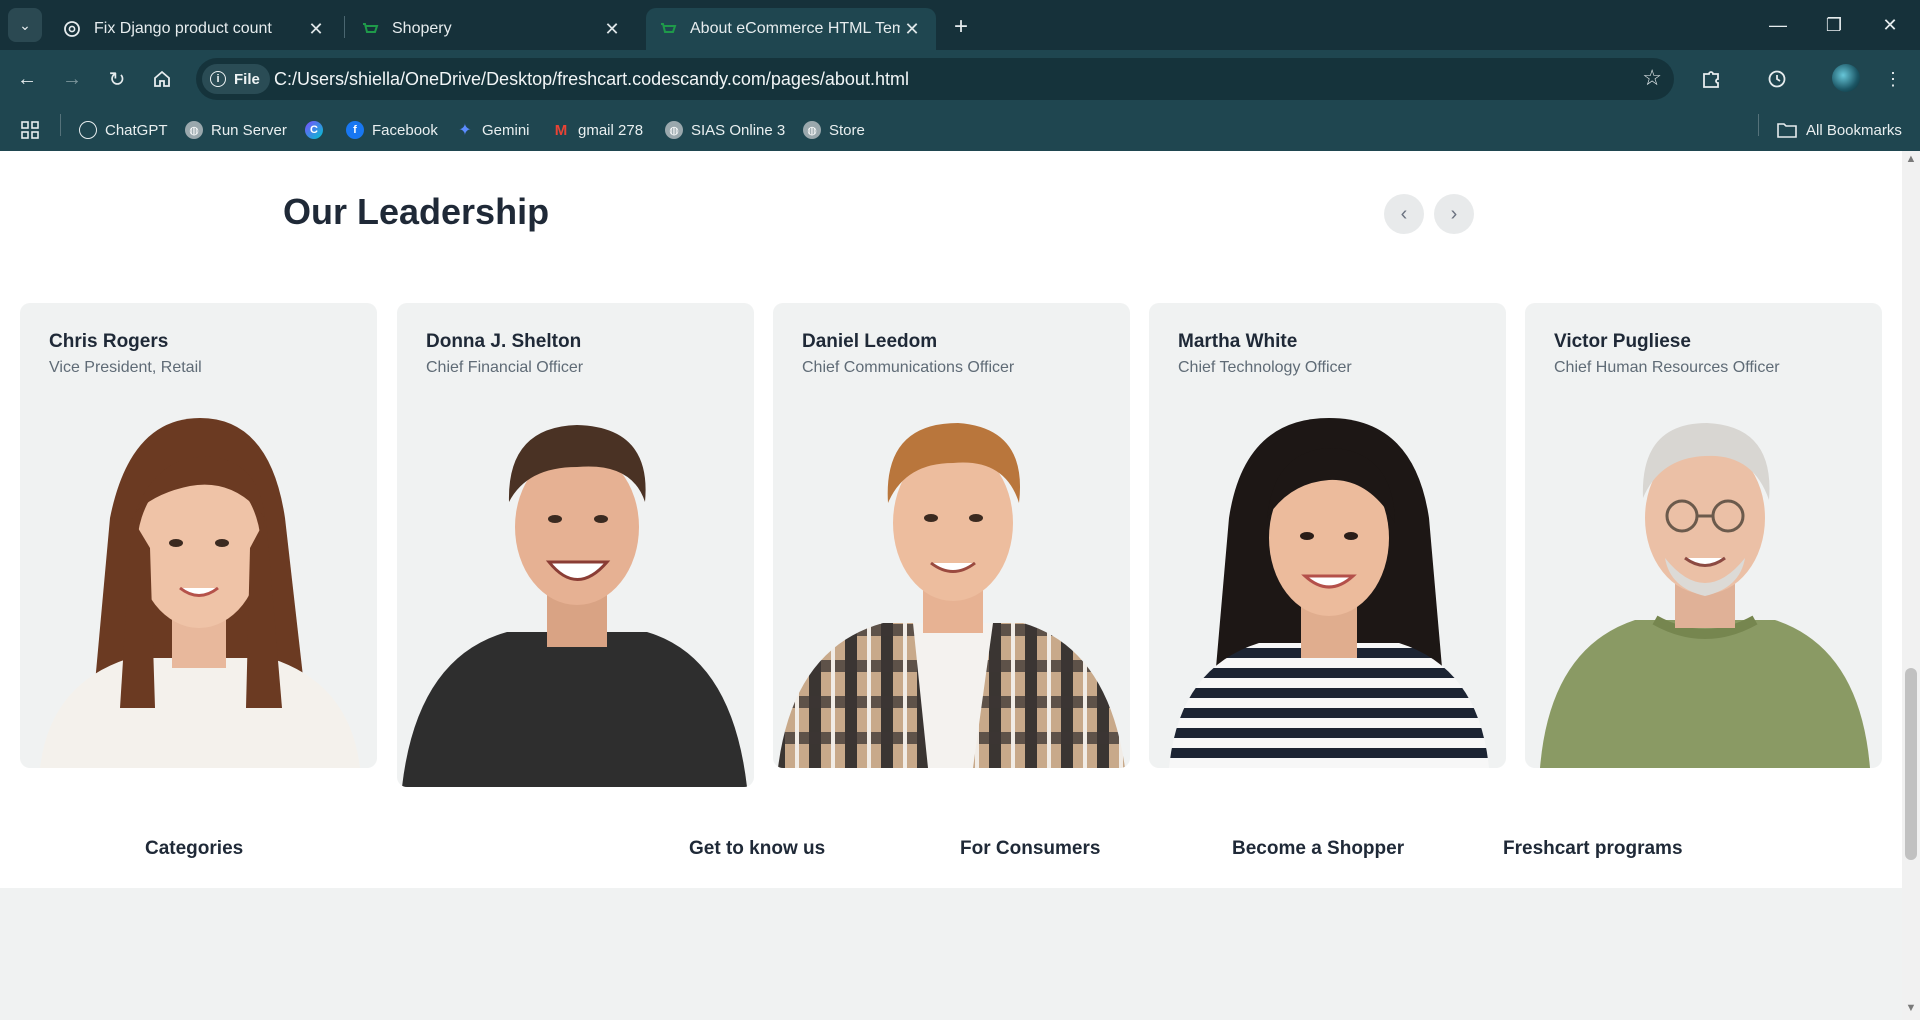 The height and width of the screenshot is (1020, 1920). What do you see at coordinates (1238, 341) in the screenshot?
I see `leader-name: Martha White` at bounding box center [1238, 341].